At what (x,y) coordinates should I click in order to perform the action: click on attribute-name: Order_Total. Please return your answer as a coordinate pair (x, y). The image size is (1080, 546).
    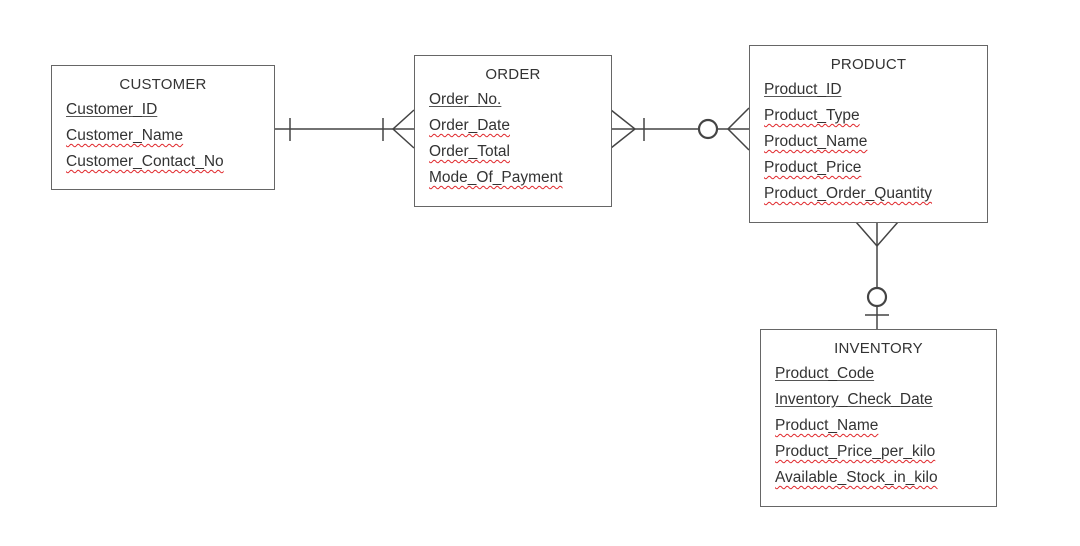
    Looking at the image, I should click on (469, 151).